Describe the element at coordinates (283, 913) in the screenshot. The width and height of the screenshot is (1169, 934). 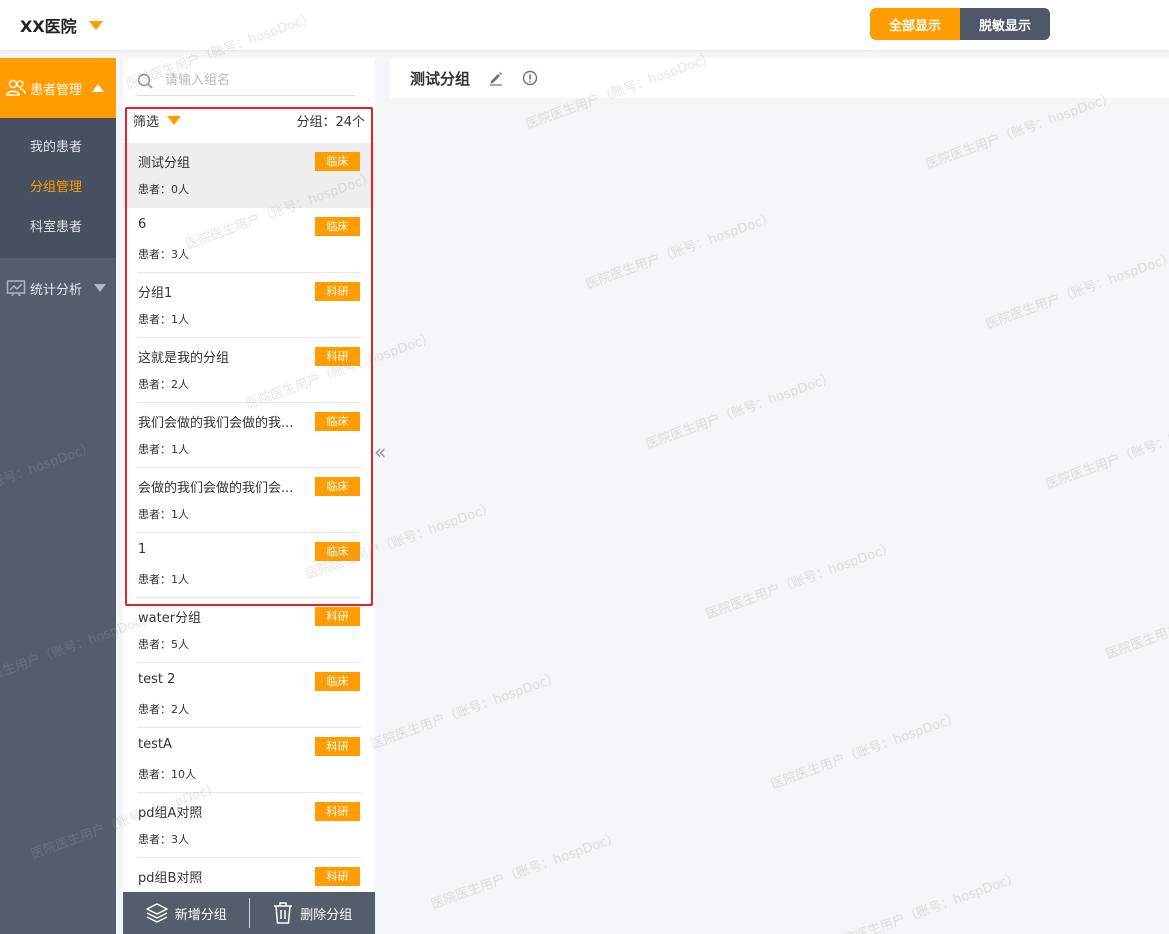
I see `trash-icon` at that location.